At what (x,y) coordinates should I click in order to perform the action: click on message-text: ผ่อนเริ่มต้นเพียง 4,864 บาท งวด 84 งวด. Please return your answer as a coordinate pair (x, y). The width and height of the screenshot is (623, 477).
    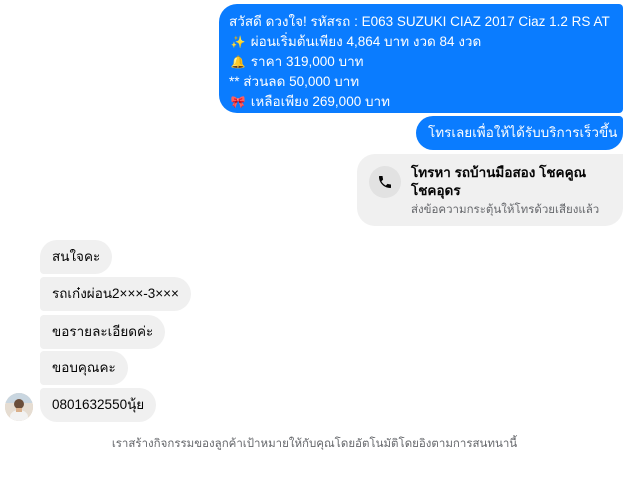
    Looking at the image, I should click on (364, 41).